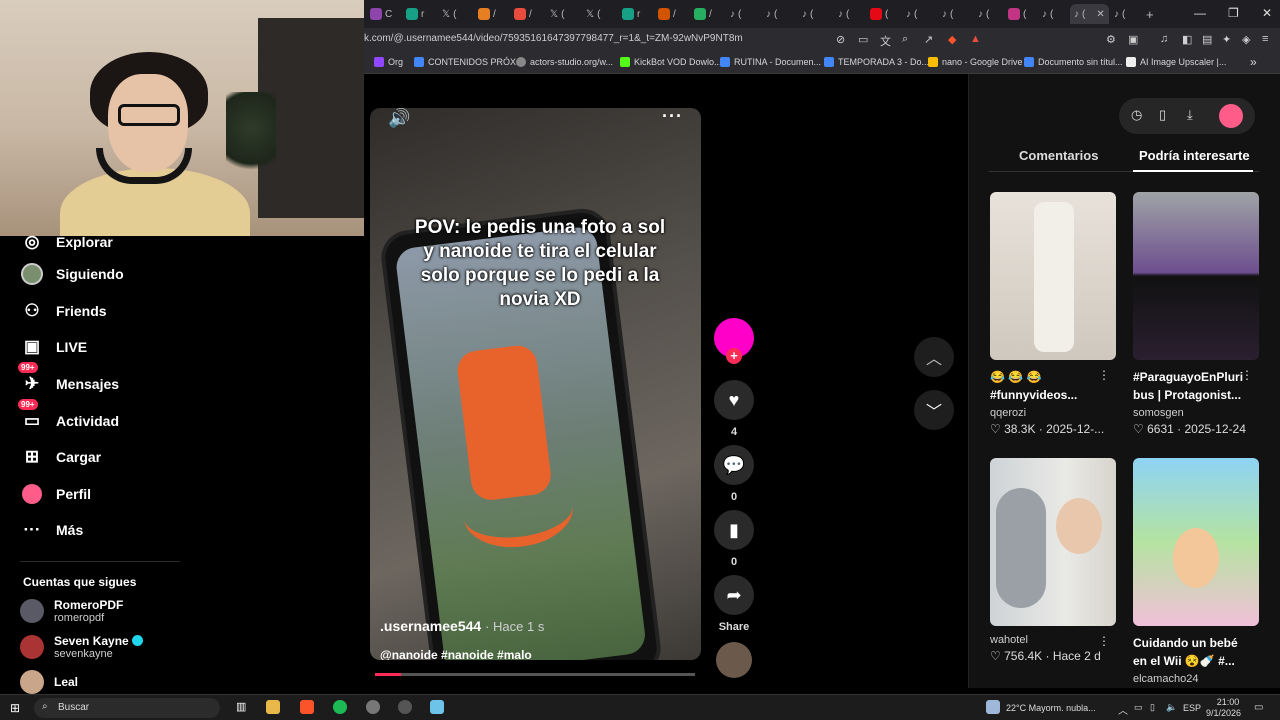 The width and height of the screenshot is (1280, 720). Describe the element at coordinates (68, 379) in the screenshot. I see `nav-mensajes: ✈ 99+ Mensajes` at that location.